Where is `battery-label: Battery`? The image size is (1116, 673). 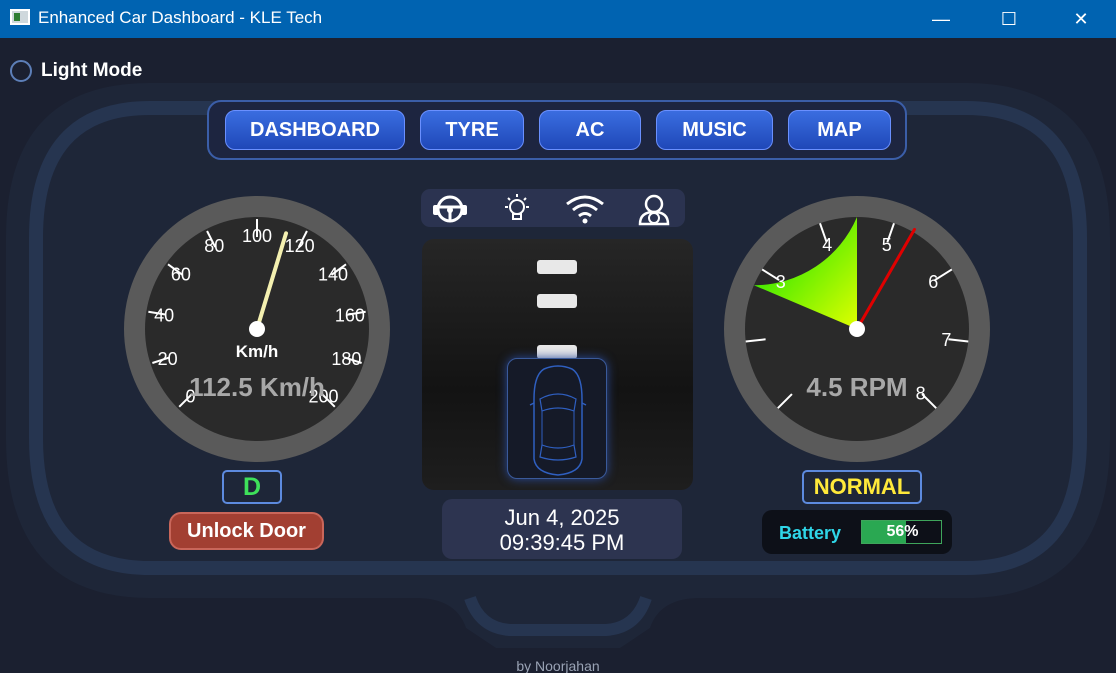
battery-label: Battery is located at coordinates (810, 533).